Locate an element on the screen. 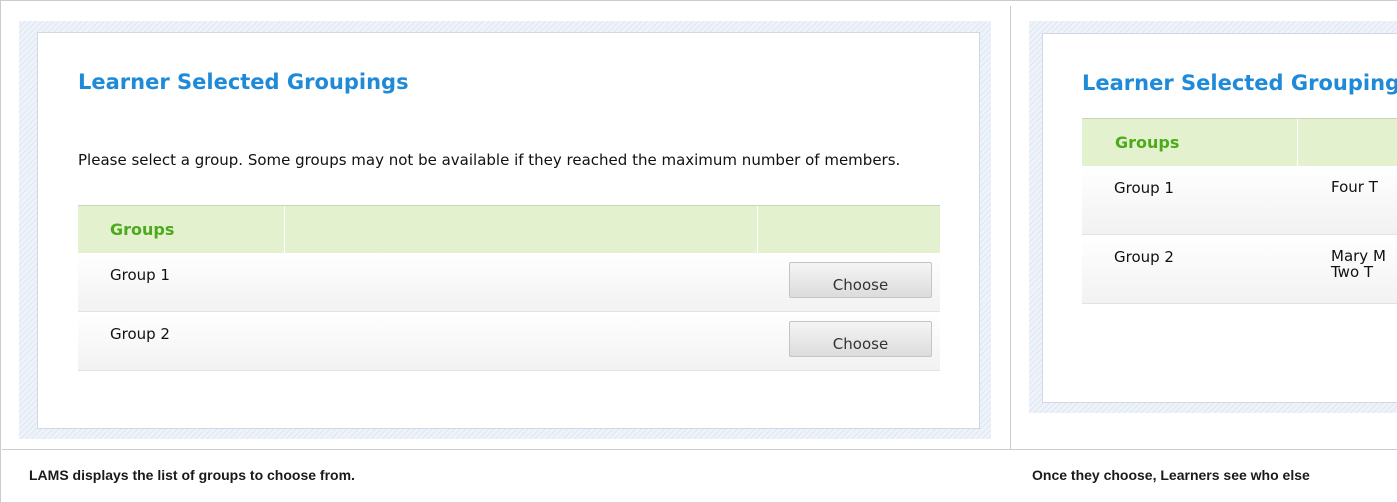 This screenshot has height=502, width=1397. table-row: Group 2 Choose is located at coordinates (509, 341).